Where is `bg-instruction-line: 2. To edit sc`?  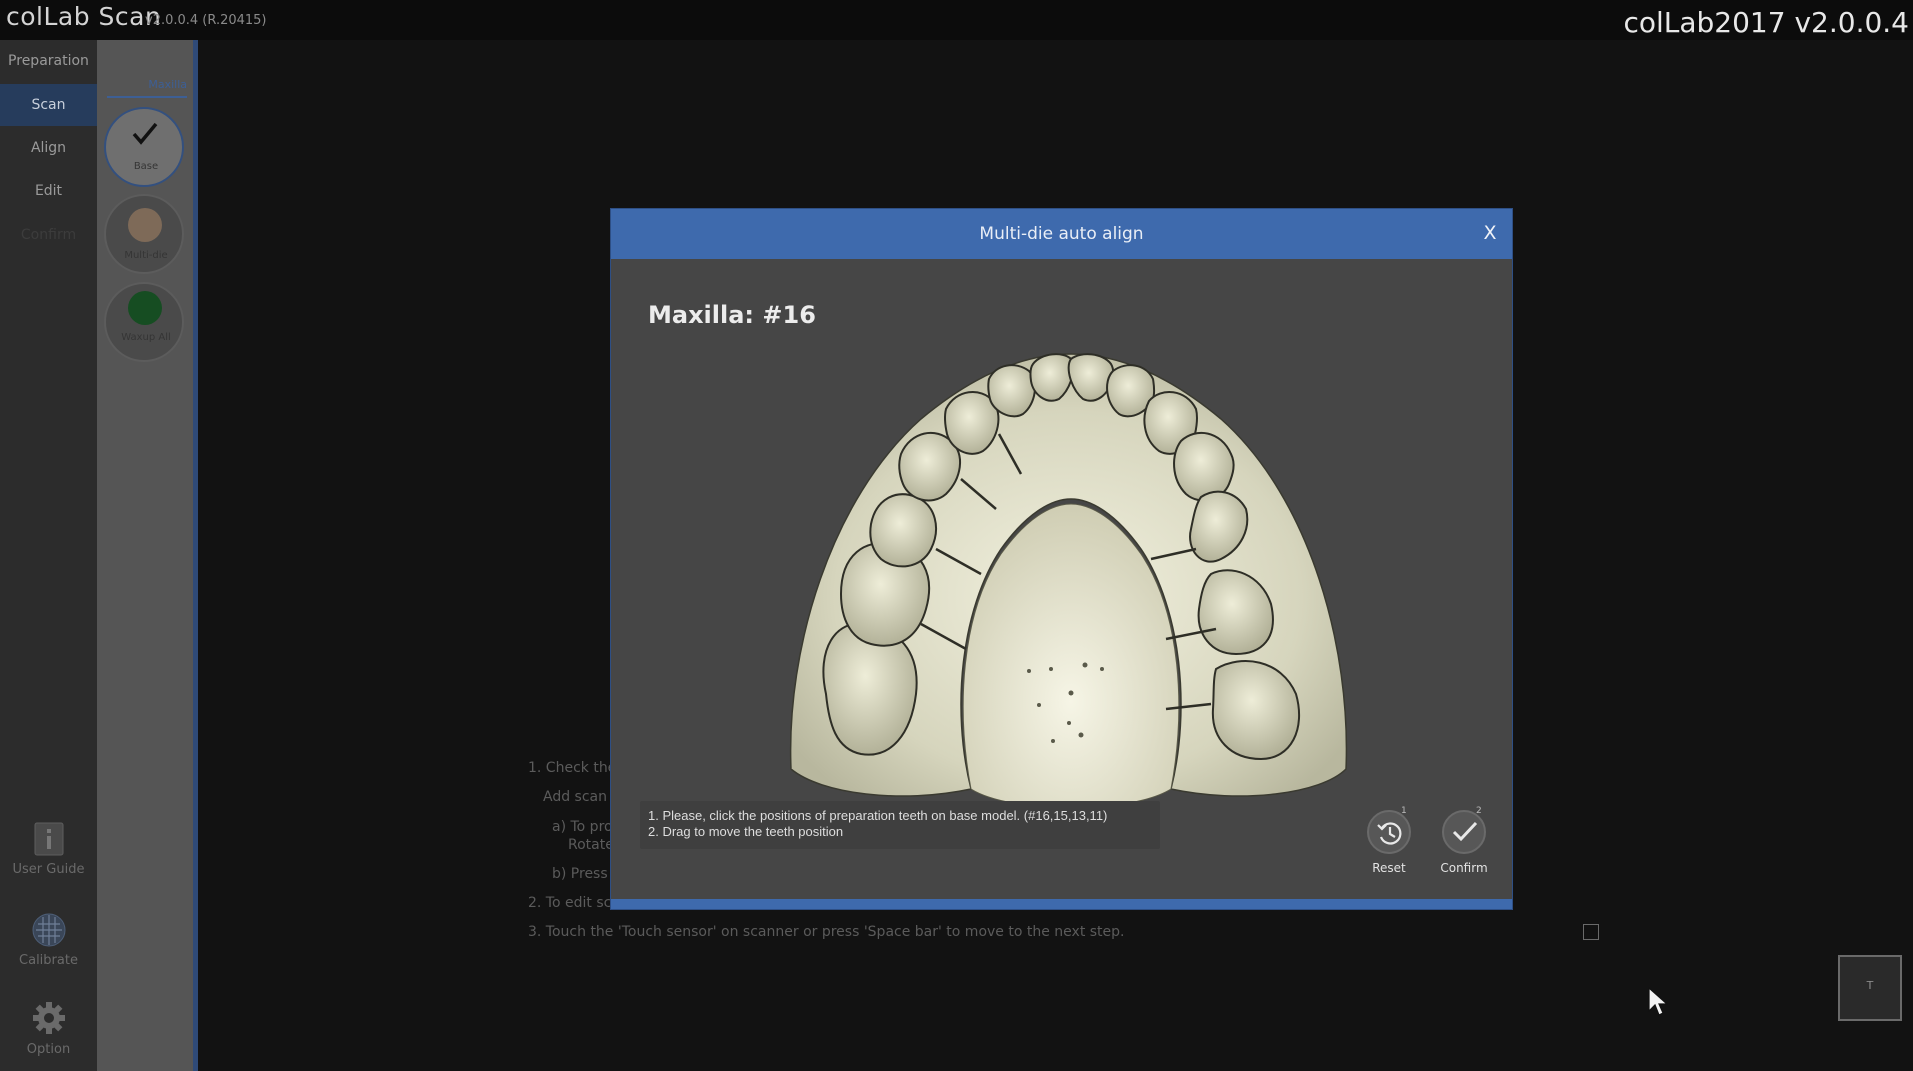
bg-instruction-line: 2. To edit sc is located at coordinates (570, 903).